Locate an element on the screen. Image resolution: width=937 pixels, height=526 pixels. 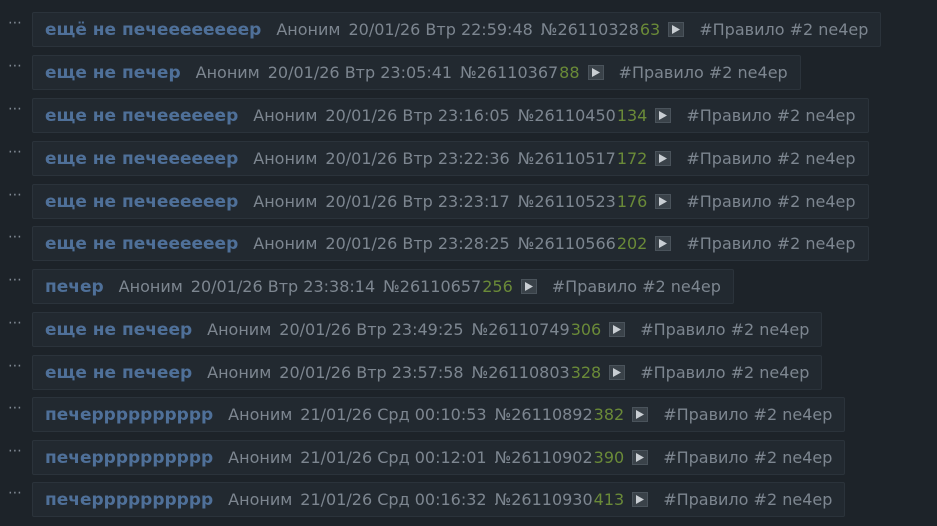
post-date: 20/01/26 Втр 23:05:41 is located at coordinates (360, 72).